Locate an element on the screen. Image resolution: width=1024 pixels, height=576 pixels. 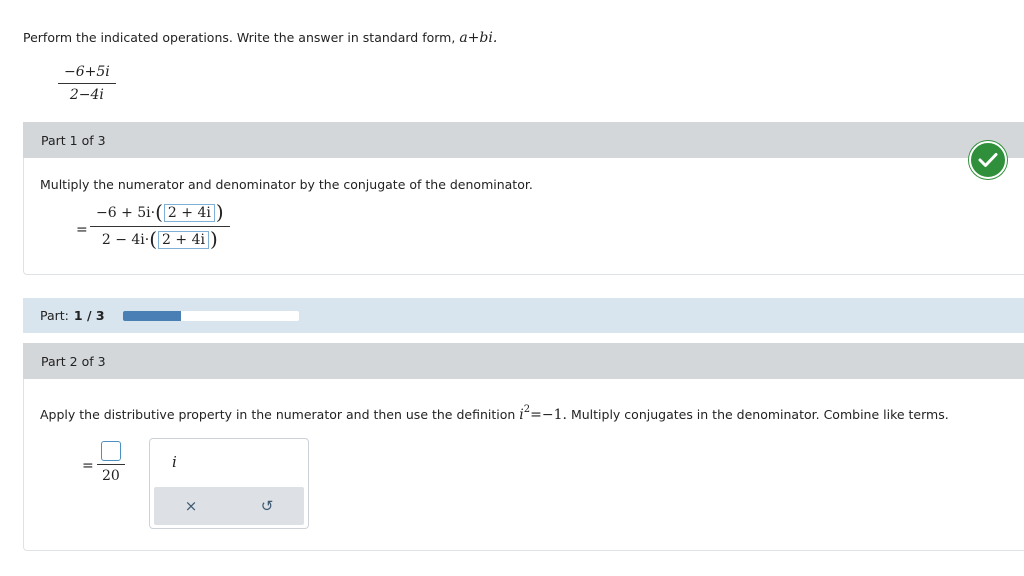
part1-denominator: 2 − 4i·(2 + 4i) is located at coordinates (160, 238).